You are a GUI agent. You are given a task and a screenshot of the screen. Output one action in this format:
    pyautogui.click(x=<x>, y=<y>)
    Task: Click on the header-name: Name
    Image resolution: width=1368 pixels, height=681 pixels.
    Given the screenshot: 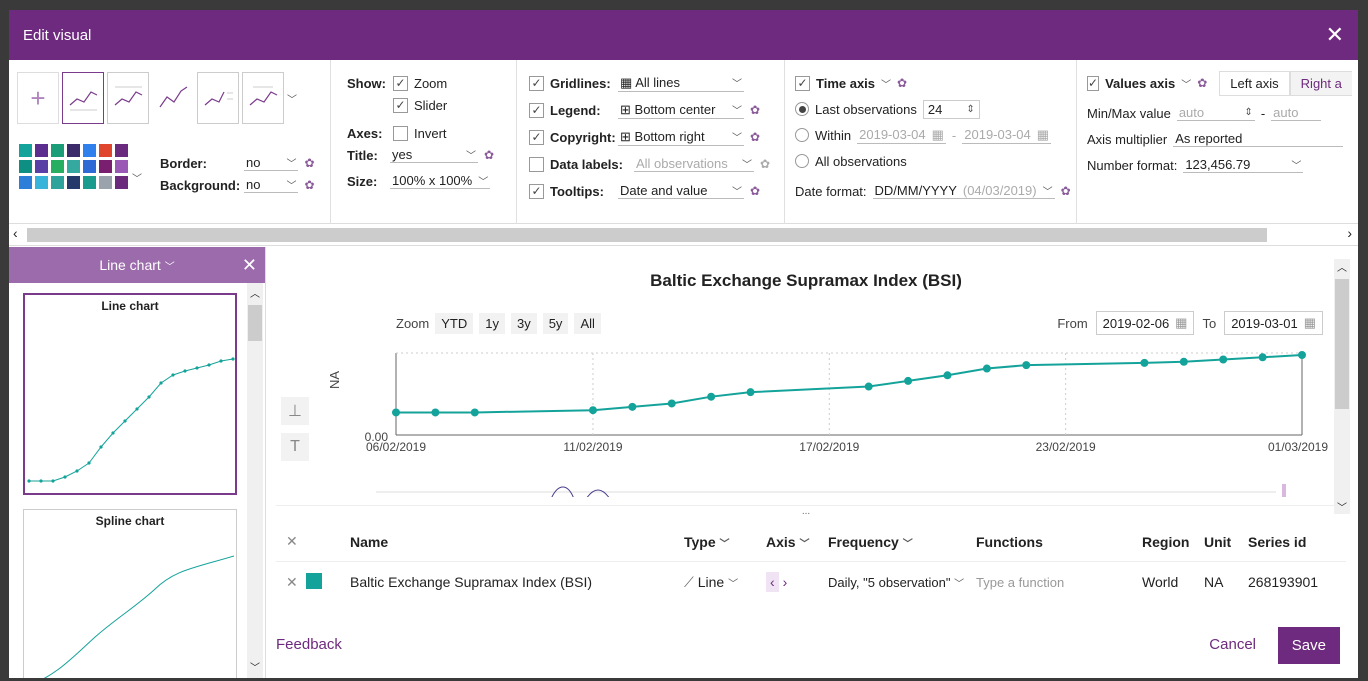 What is the action you would take?
    pyautogui.click(x=517, y=542)
    